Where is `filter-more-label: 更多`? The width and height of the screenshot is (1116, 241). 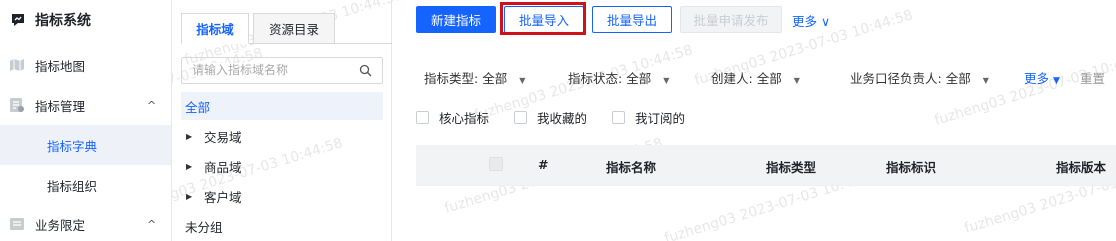 filter-more-label: 更多 is located at coordinates (1037, 78).